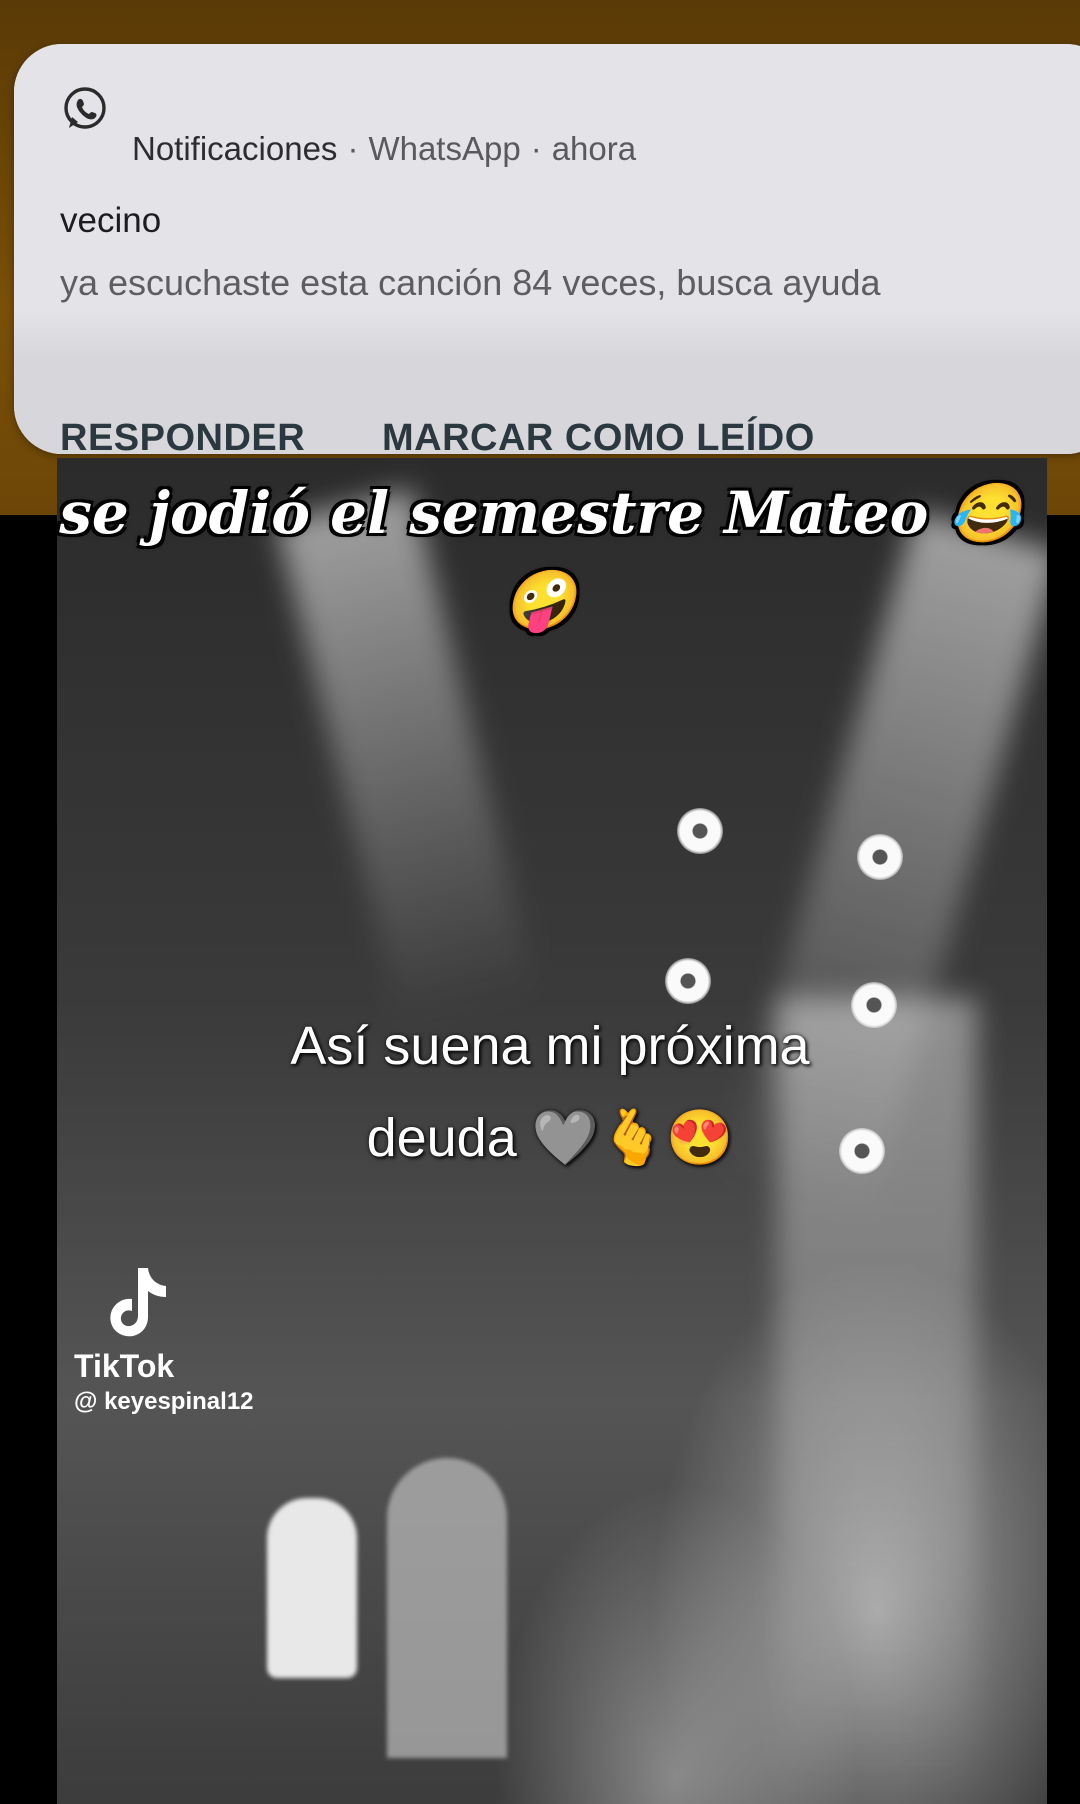 The image size is (1080, 1804). What do you see at coordinates (312, 1588) in the screenshot?
I see `performer-silhouette` at bounding box center [312, 1588].